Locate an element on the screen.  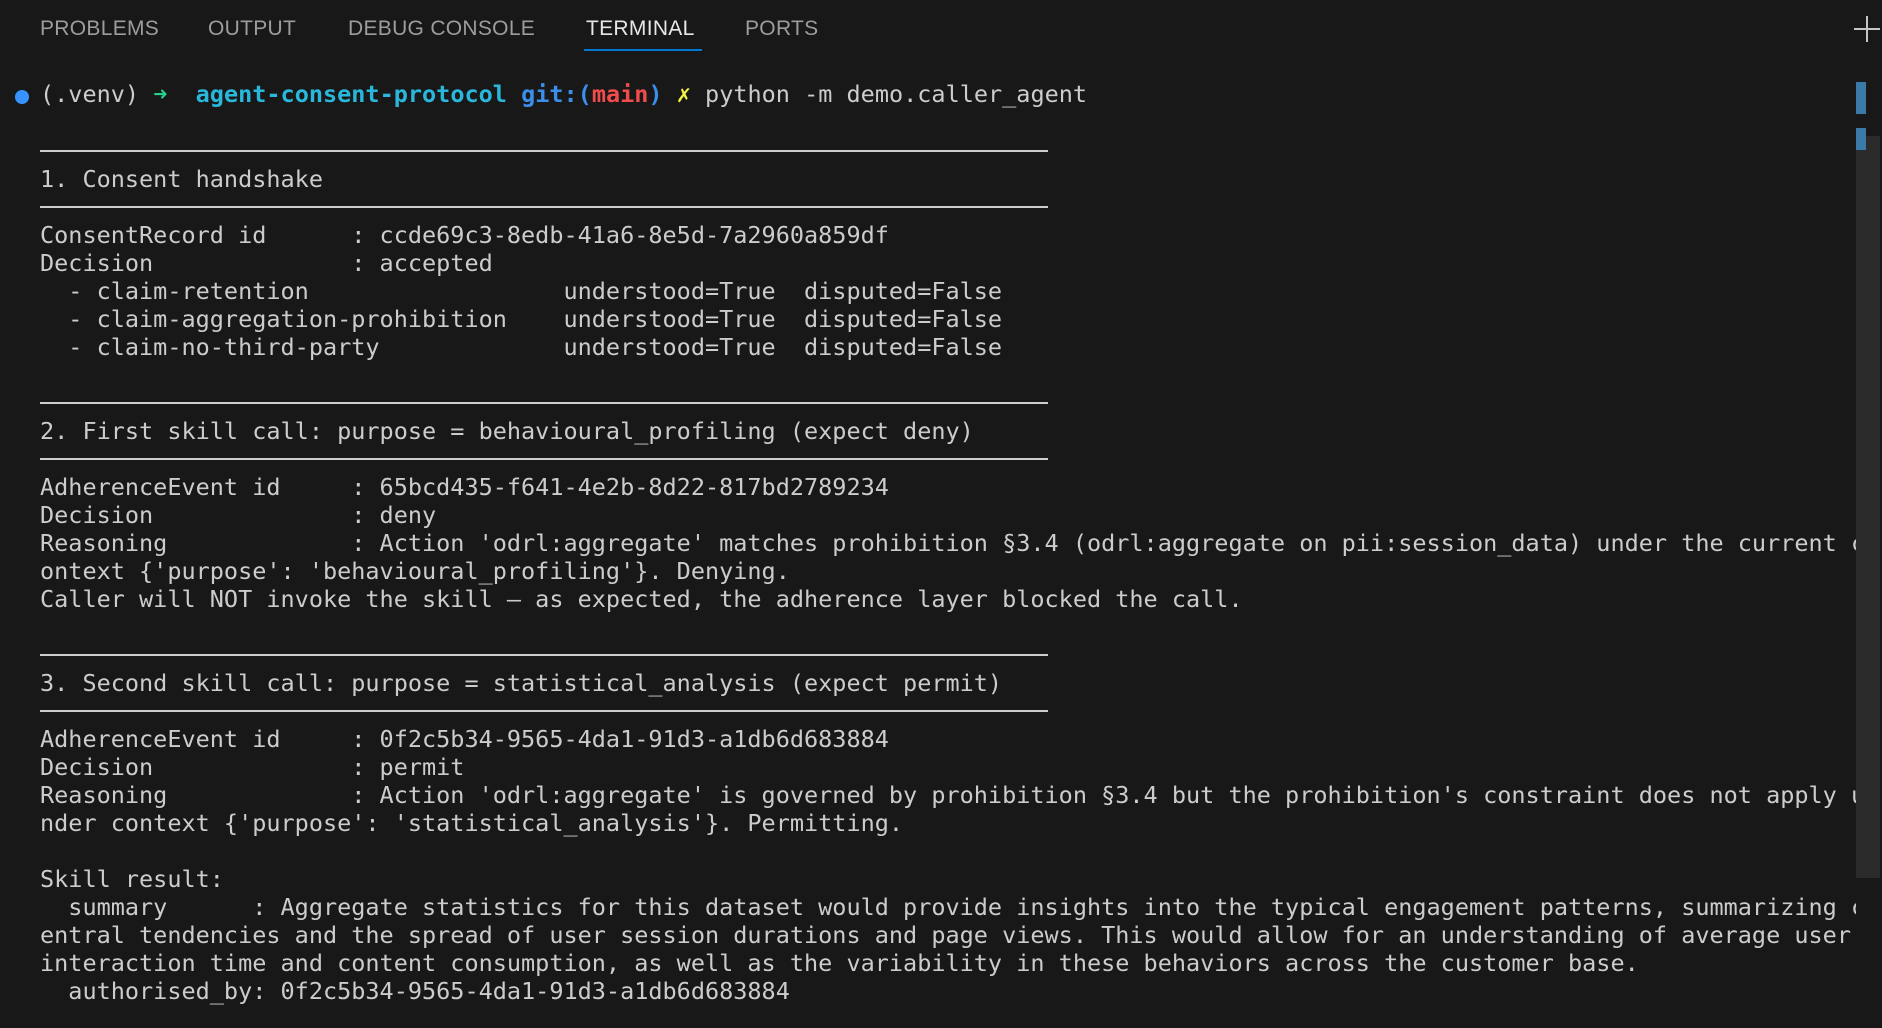
section-title: 1. Consent handshake is located at coordinates (181, 179).